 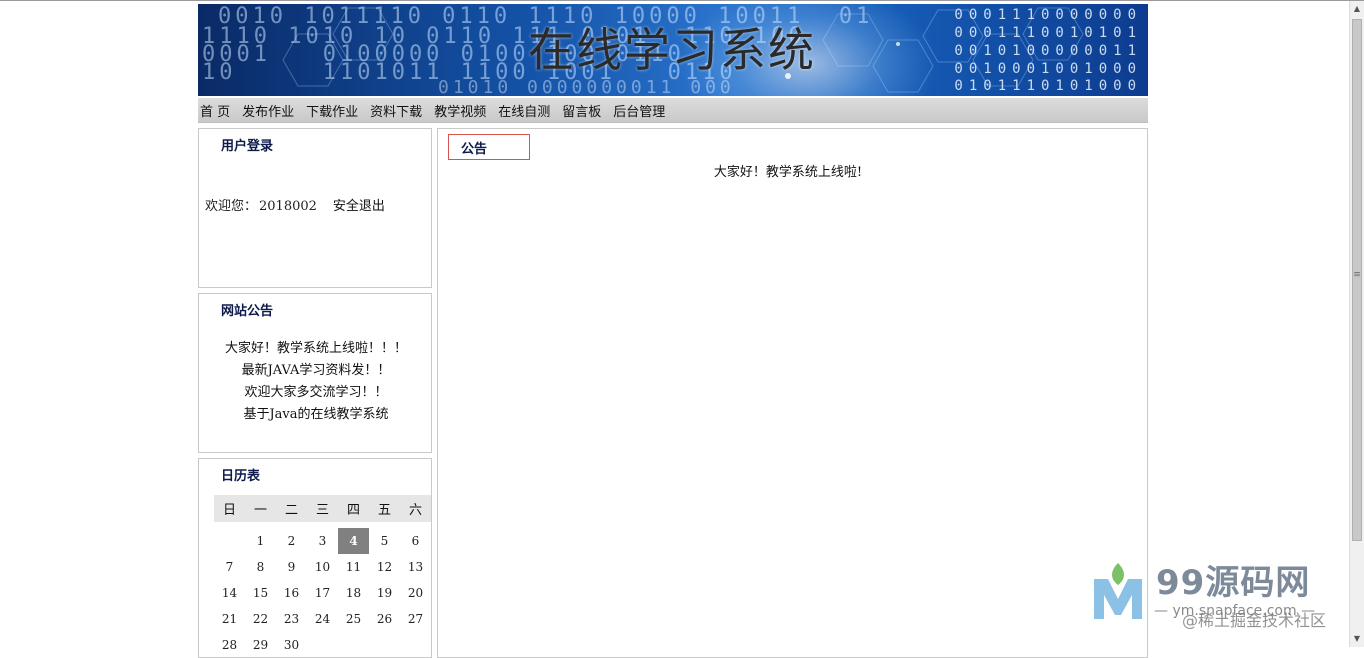 I want to click on calendar-week-row: 28 29 30, so click(x=322, y=645).